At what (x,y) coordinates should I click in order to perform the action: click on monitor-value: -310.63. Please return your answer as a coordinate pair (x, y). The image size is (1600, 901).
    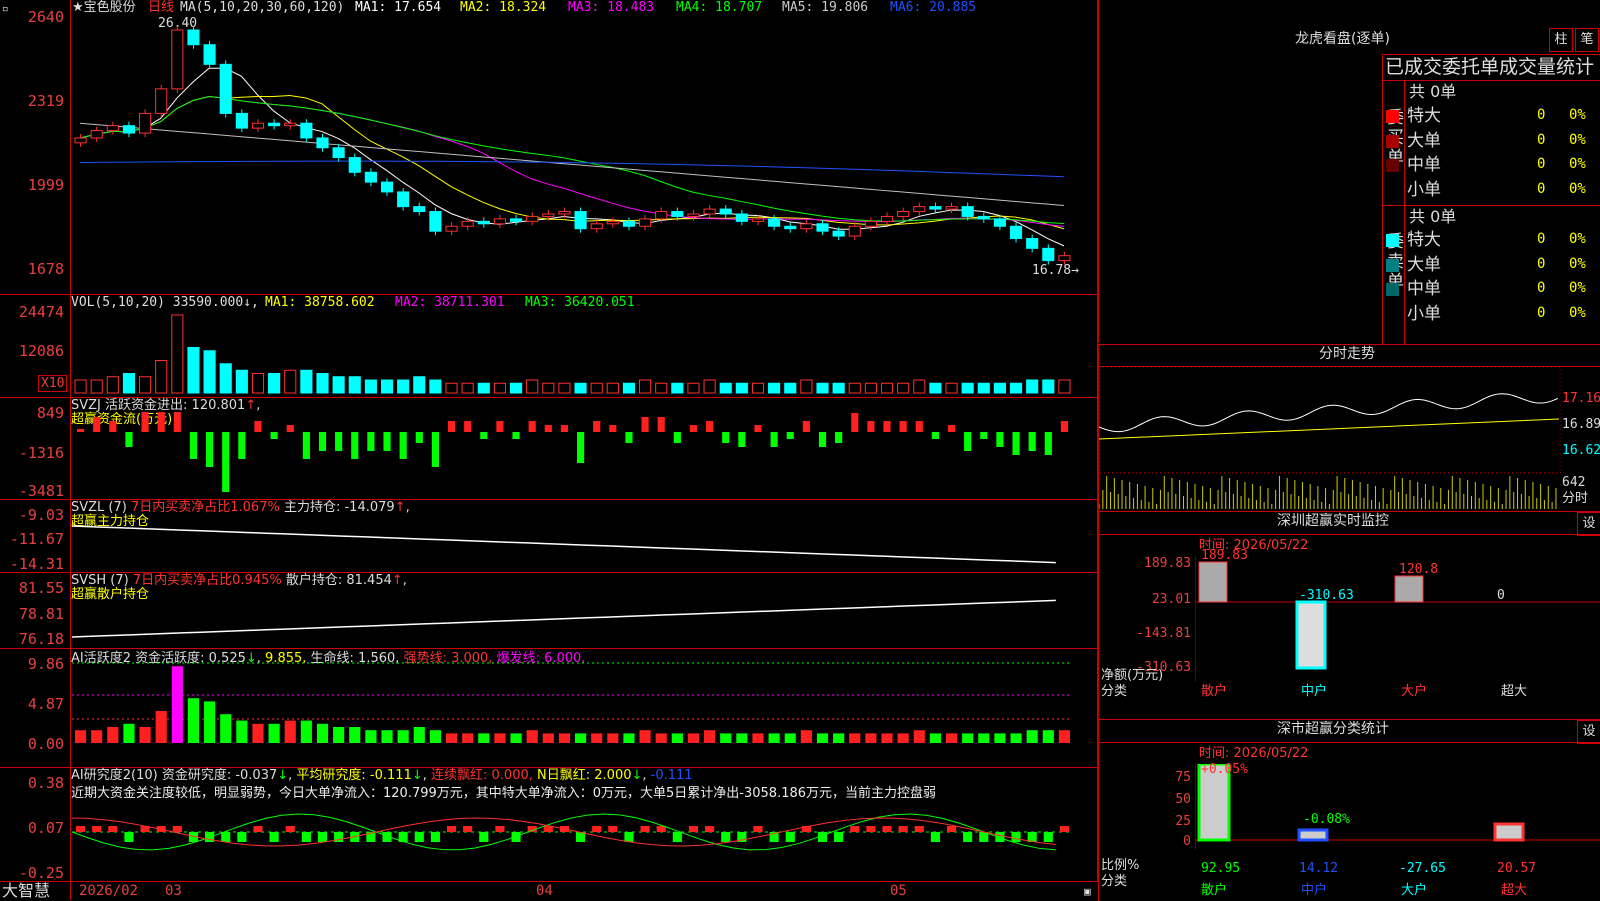
    Looking at the image, I should click on (1326, 595).